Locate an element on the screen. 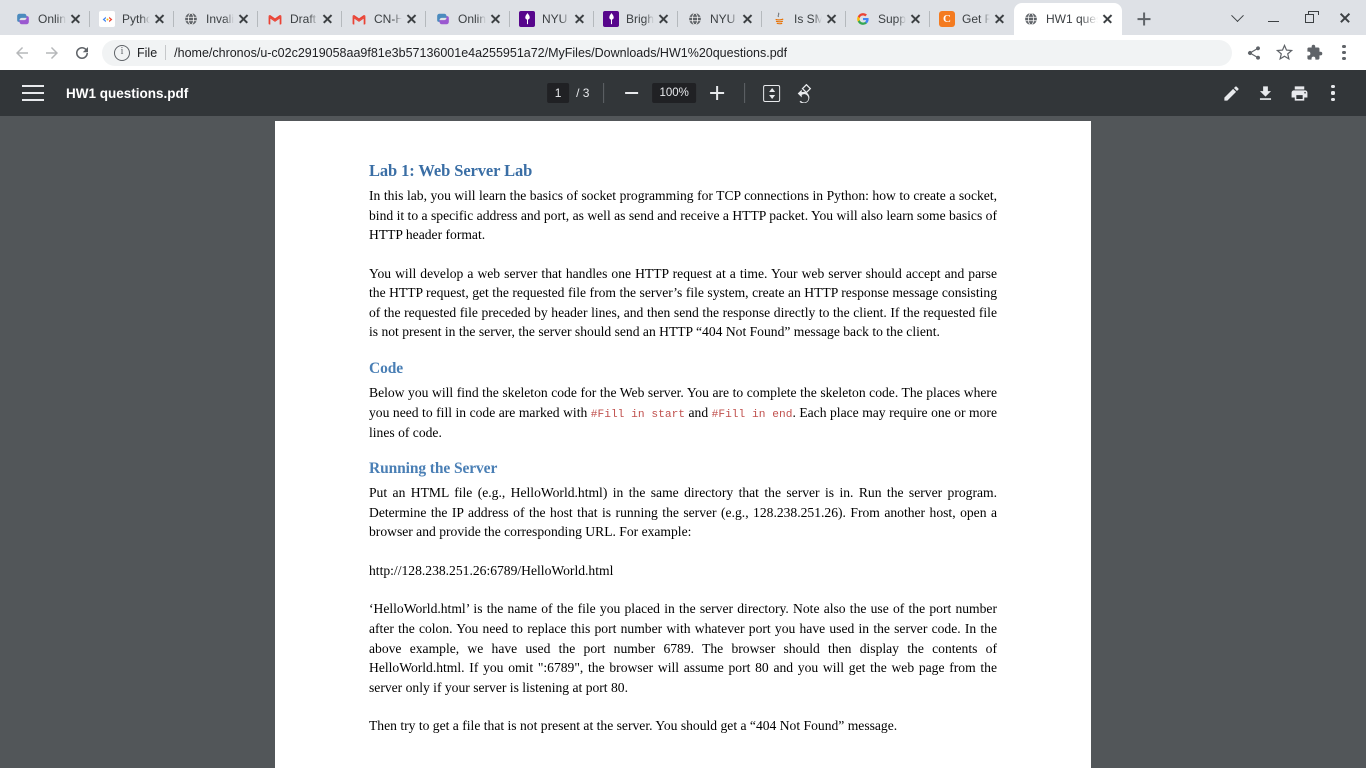 Image resolution: width=1366 pixels, height=768 pixels. tab-title: Draft is located at coordinates (303, 19).